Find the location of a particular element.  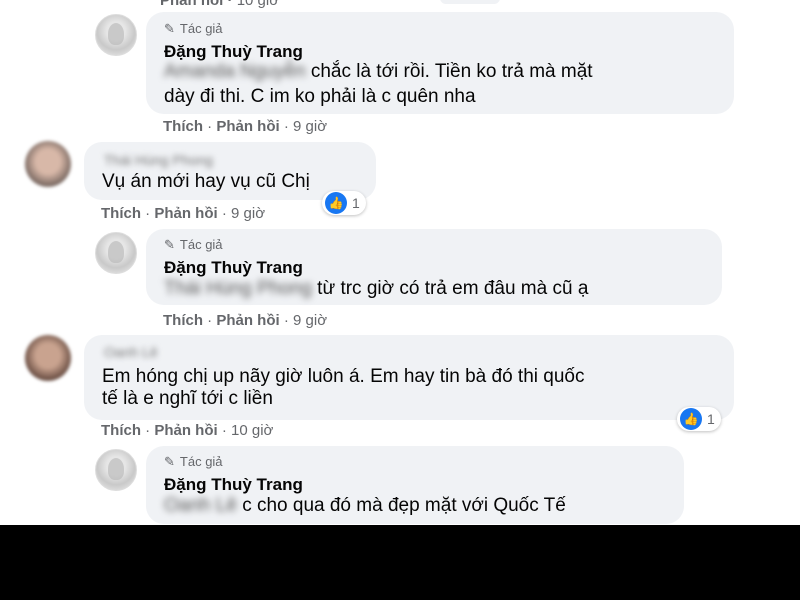

previous-comment-actions: Phản hồi · 10 giờ is located at coordinates (219, 4).